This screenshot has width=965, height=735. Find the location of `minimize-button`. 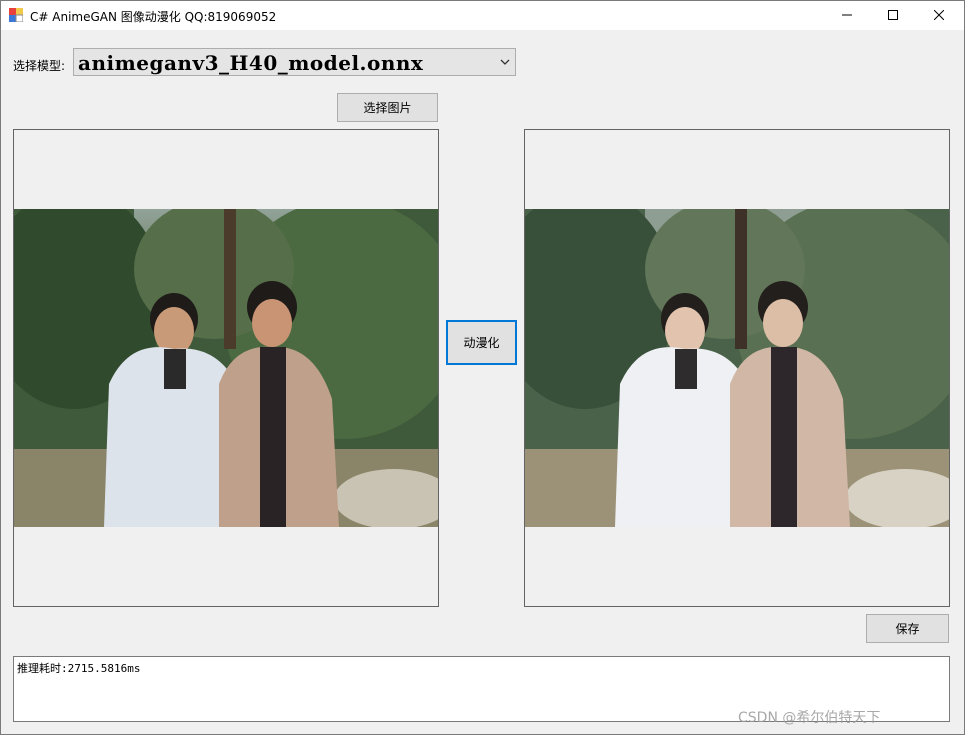

minimize-button is located at coordinates (847, 15).